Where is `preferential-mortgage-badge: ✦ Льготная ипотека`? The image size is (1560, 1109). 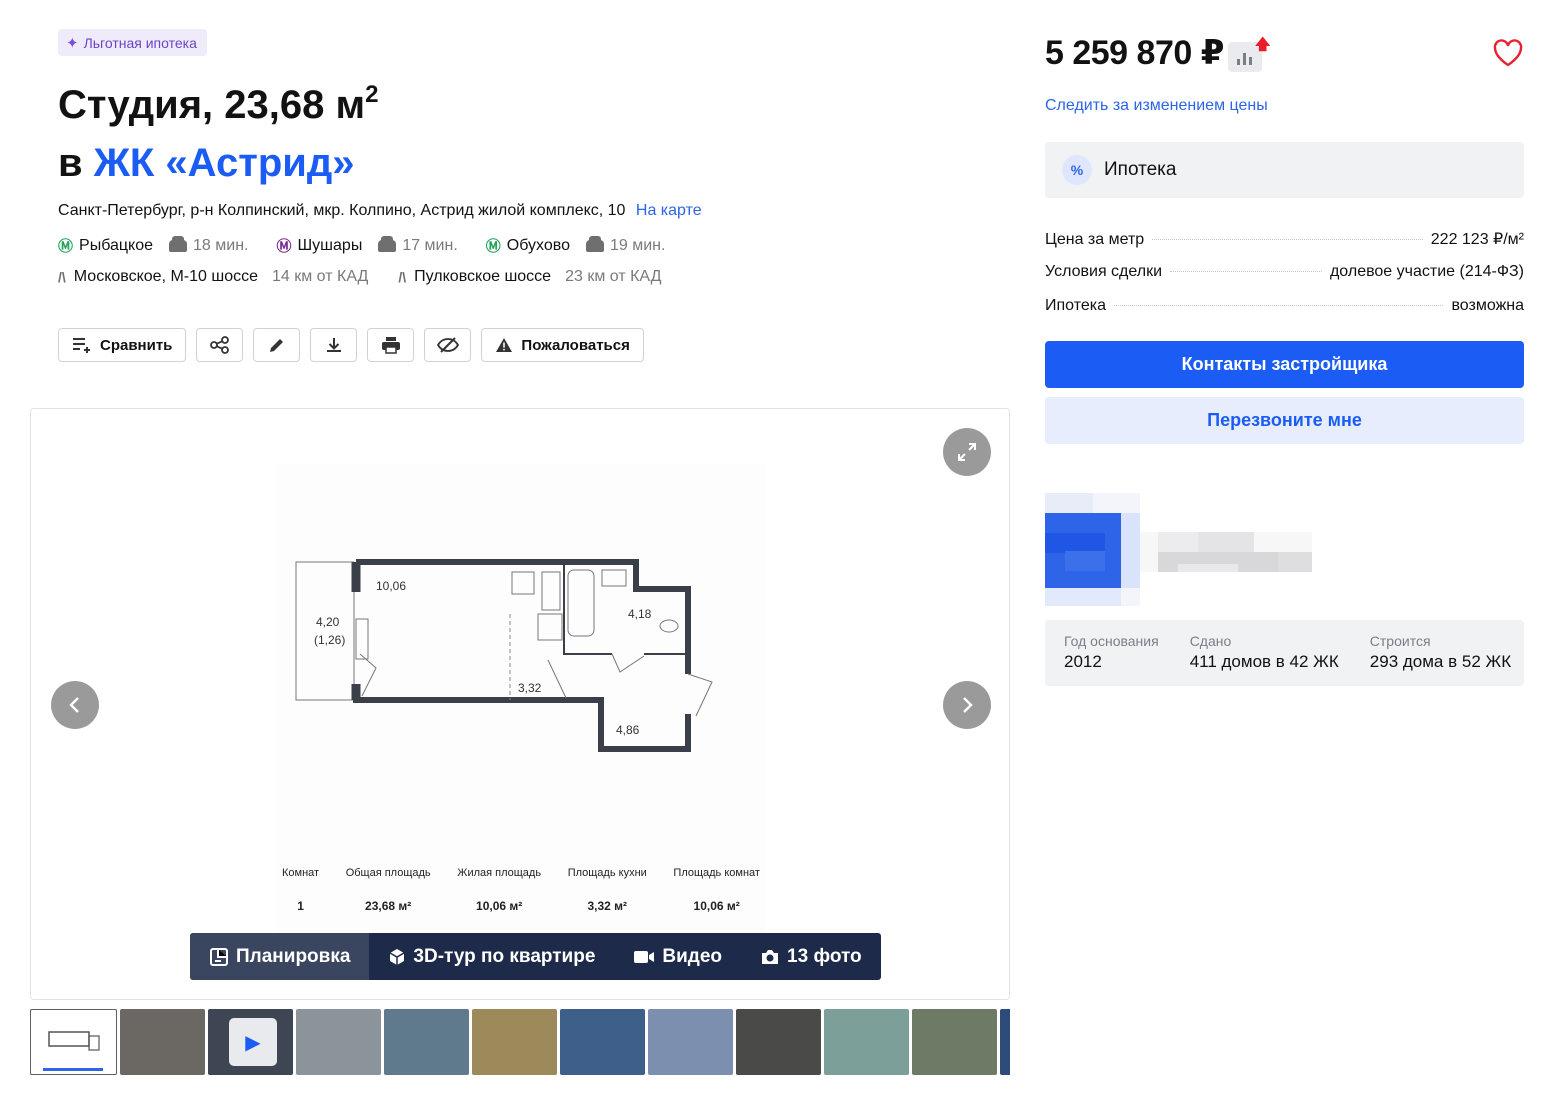 preferential-mortgage-badge: ✦ Льготная ипотека is located at coordinates (132, 42).